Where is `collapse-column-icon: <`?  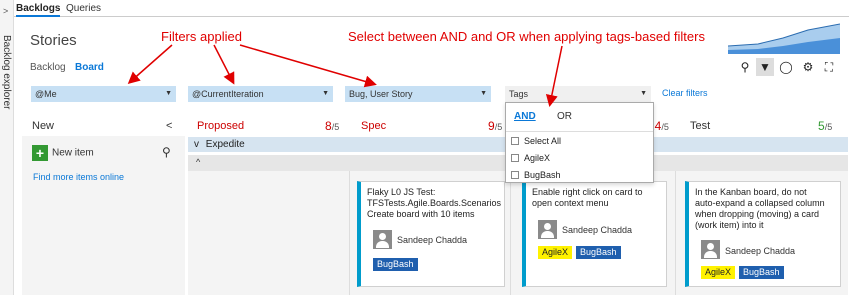 collapse-column-icon: < is located at coordinates (169, 126).